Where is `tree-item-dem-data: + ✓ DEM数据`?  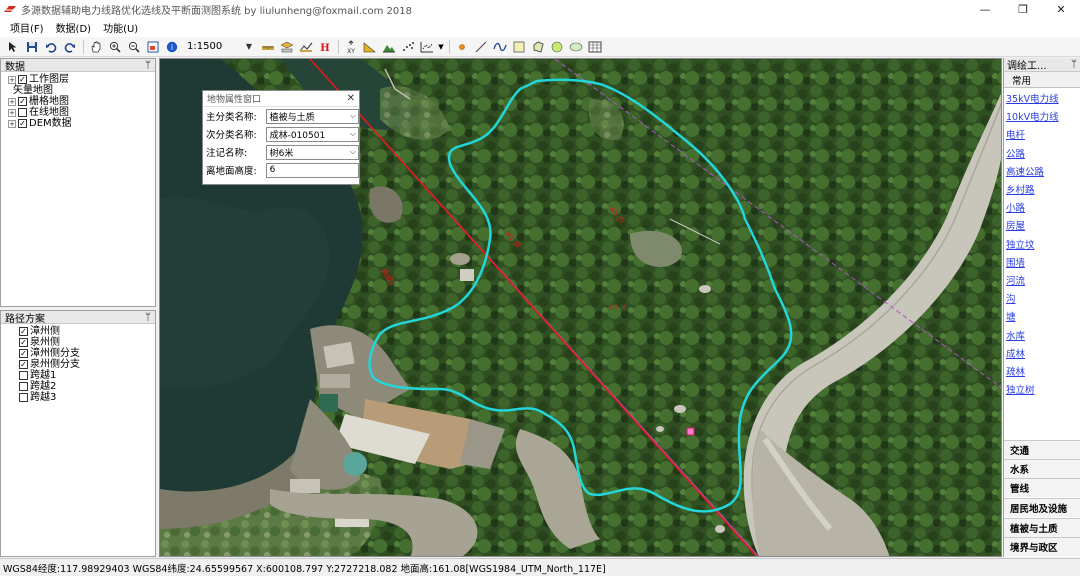 tree-item-dem-data: + ✓ DEM数据 is located at coordinates (81, 123).